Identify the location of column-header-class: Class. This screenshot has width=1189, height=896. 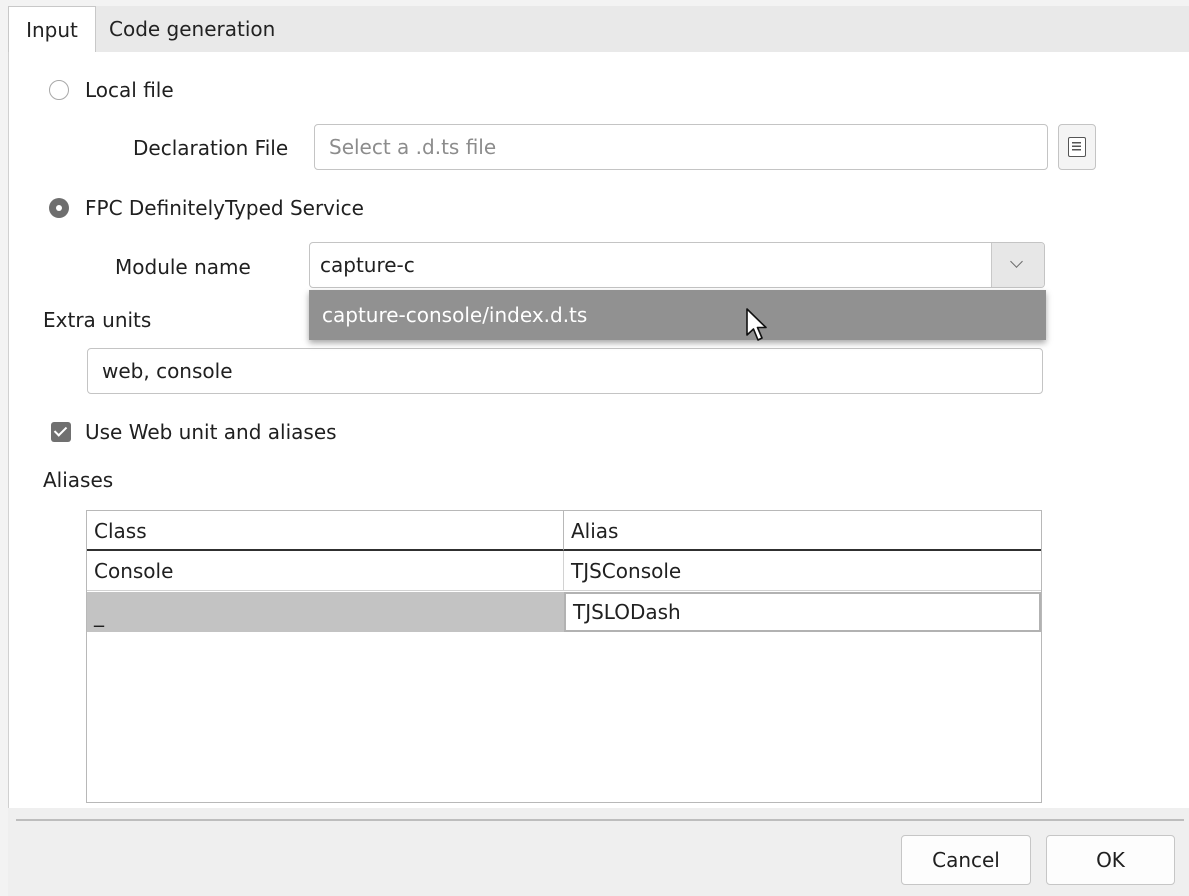
(325, 531).